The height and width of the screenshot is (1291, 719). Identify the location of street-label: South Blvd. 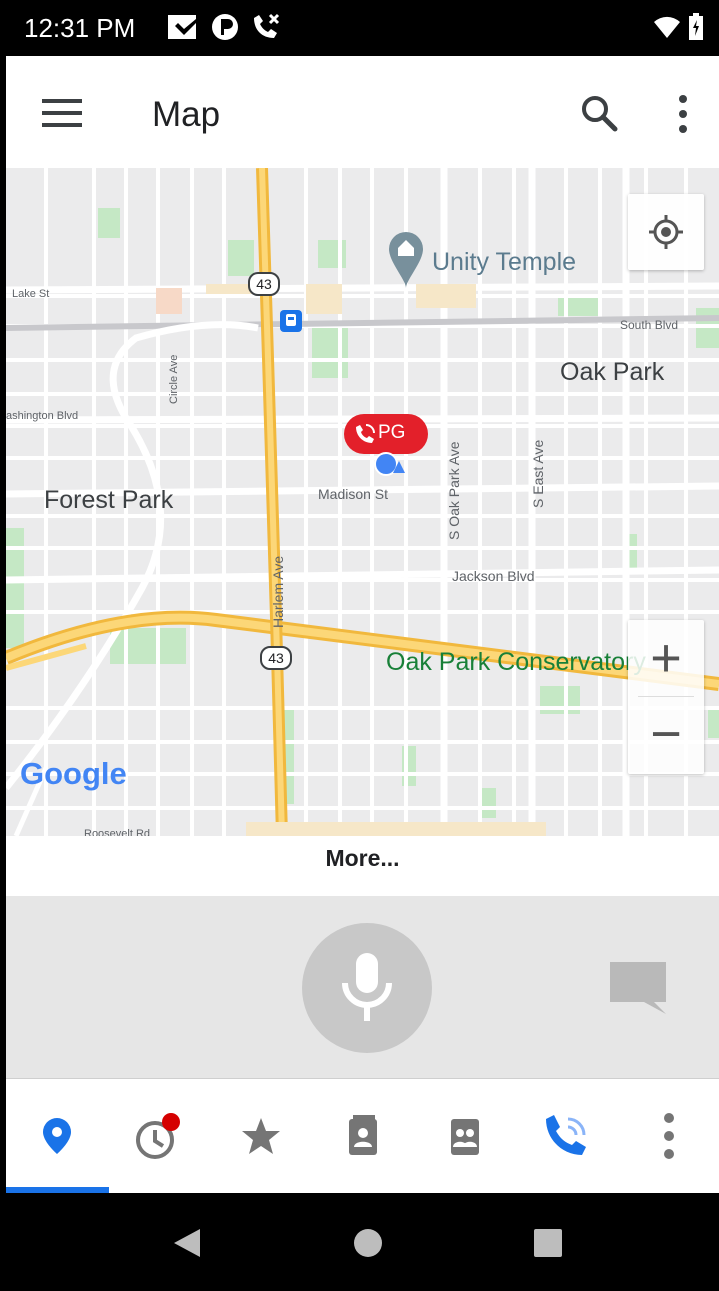
(649, 325).